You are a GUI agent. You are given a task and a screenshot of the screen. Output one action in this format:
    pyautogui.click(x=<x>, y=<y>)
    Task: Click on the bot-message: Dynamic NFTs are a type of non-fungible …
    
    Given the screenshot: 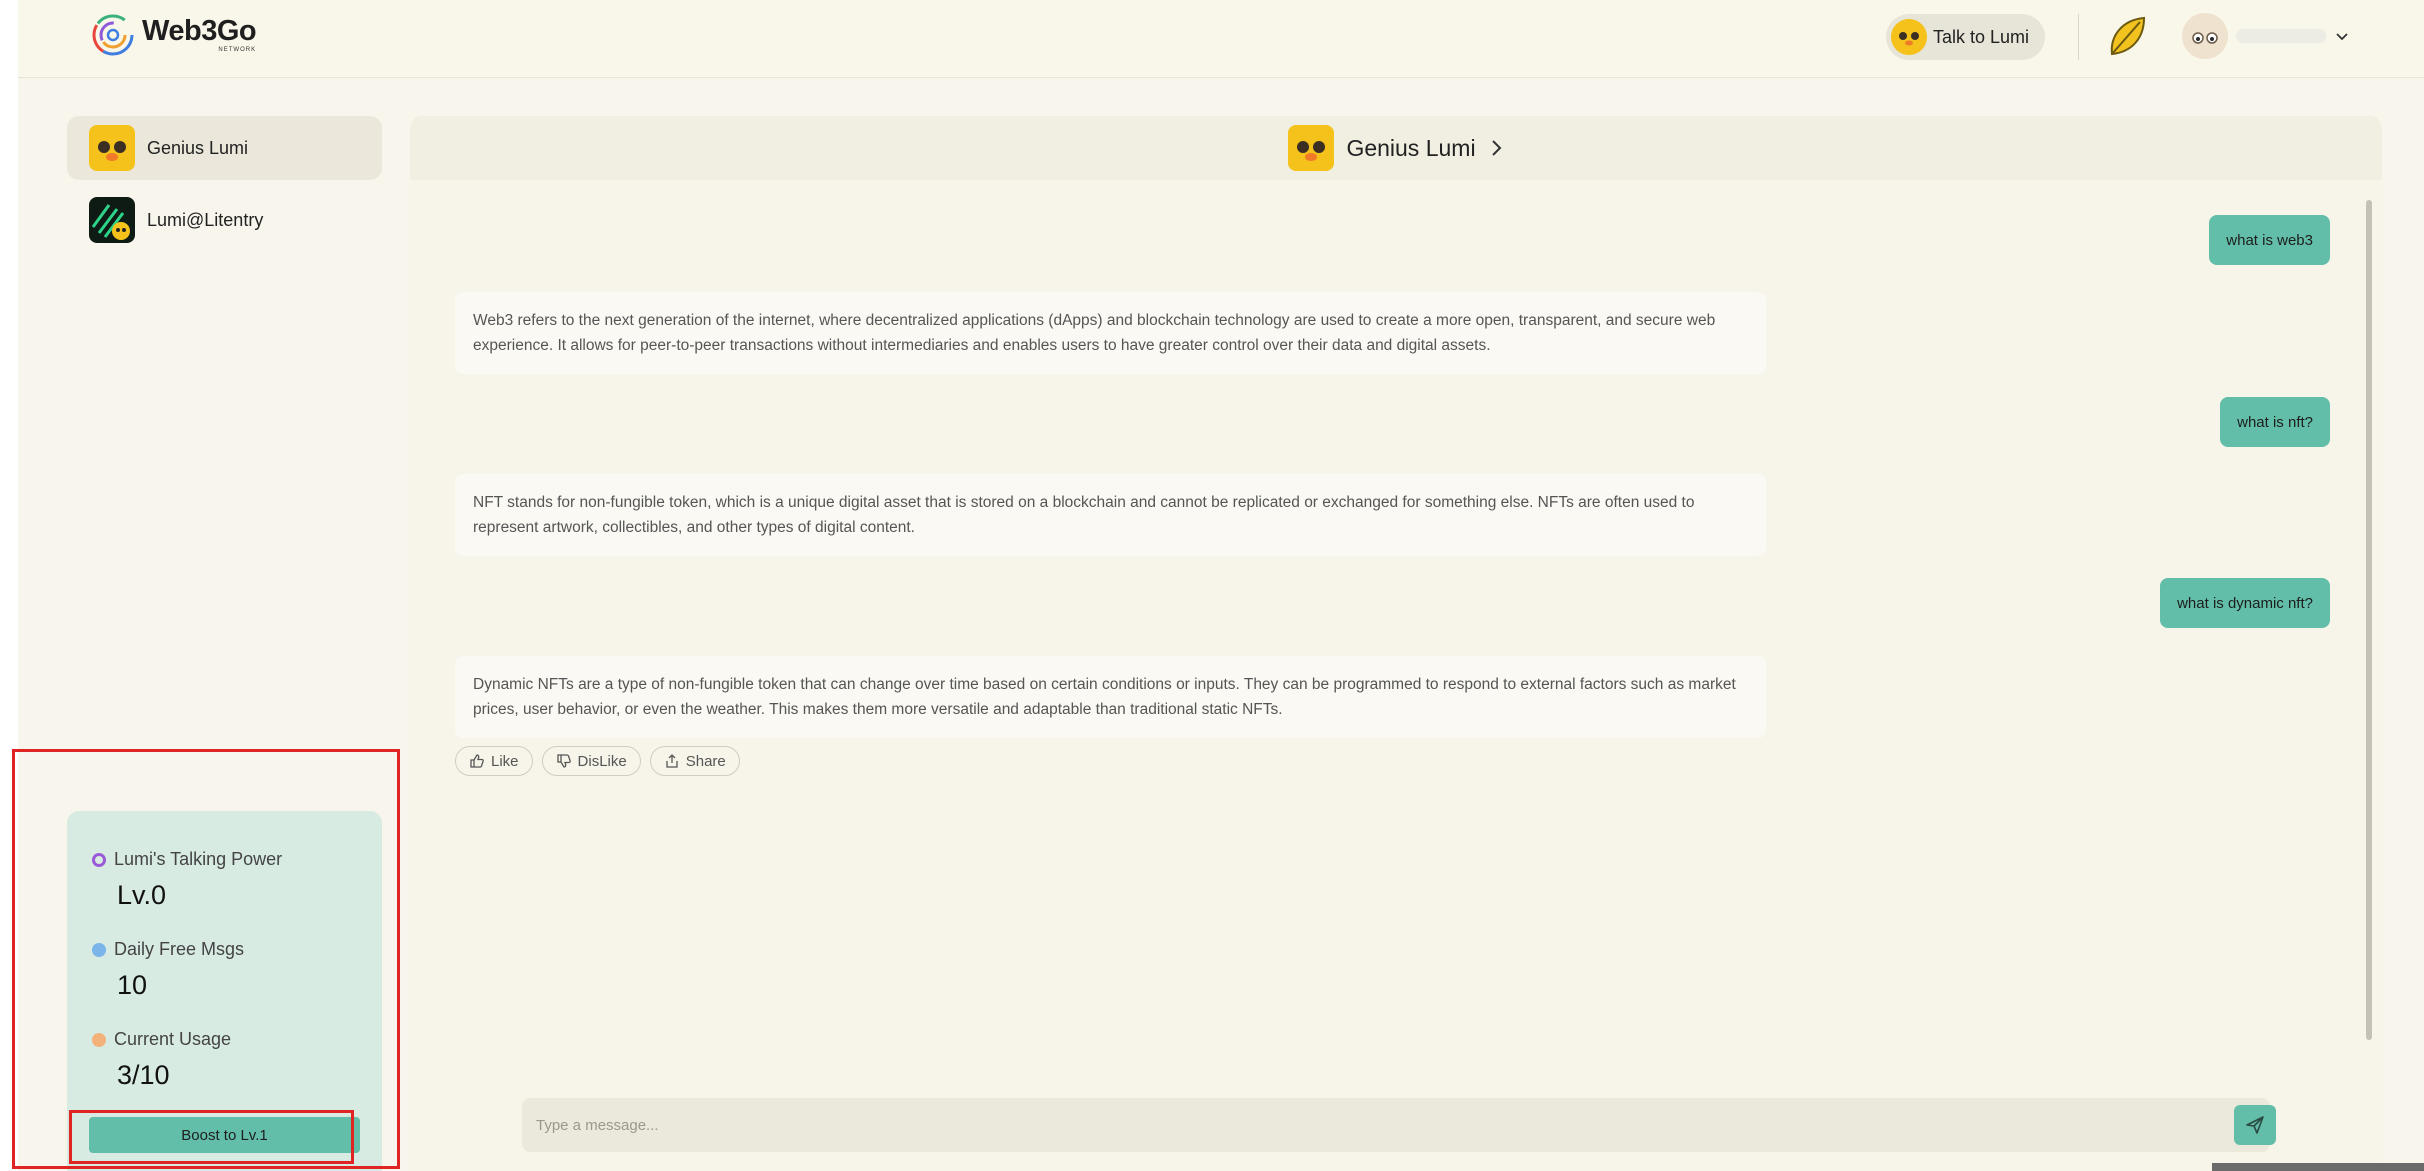 What is the action you would take?
    pyautogui.click(x=1110, y=697)
    